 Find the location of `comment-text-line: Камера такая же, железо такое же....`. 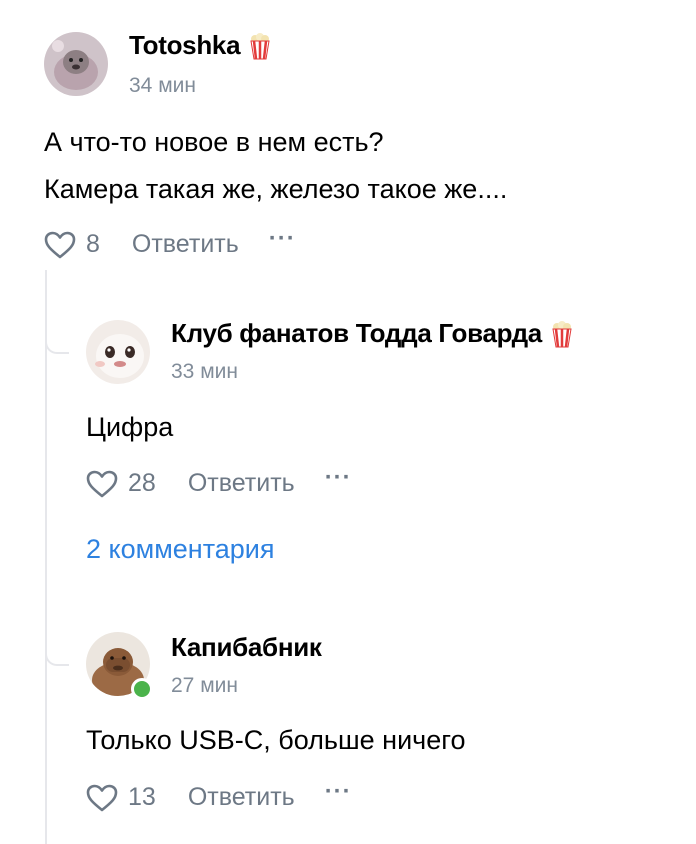

comment-text-line: Камера такая же, железо такое же.... is located at coordinates (276, 189).